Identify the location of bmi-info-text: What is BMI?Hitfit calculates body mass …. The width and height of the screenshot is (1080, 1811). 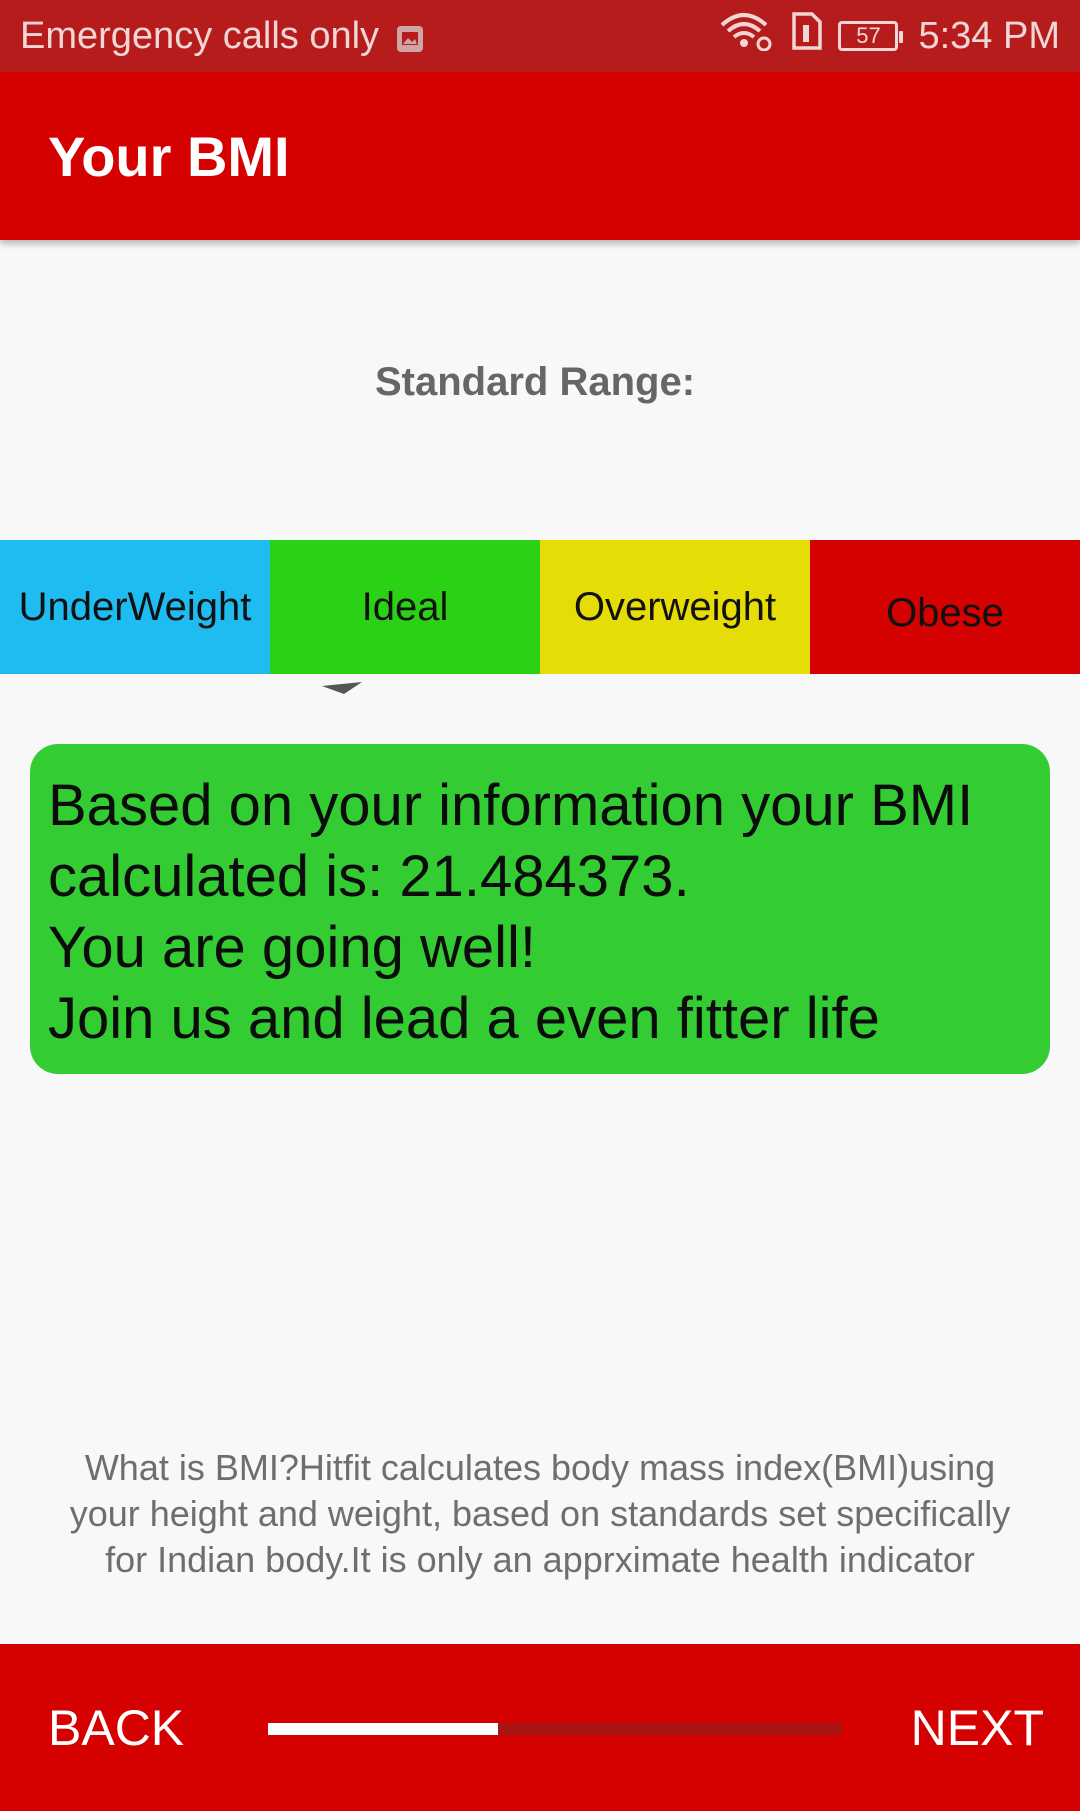
(540, 1513).